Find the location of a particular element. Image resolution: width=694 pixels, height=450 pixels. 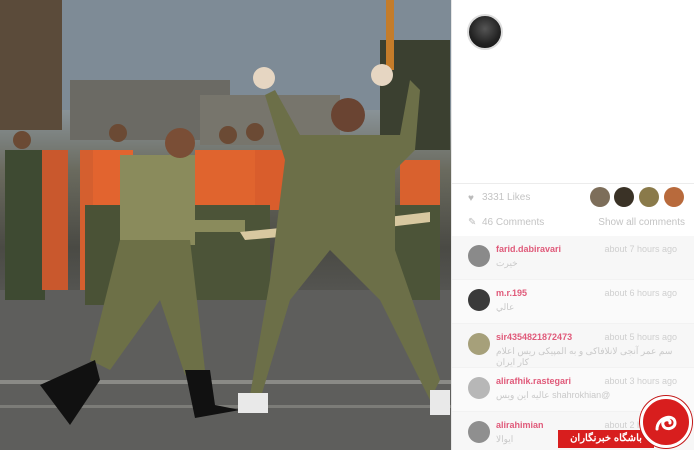

watermark-logo is located at coordinates (666, 422).